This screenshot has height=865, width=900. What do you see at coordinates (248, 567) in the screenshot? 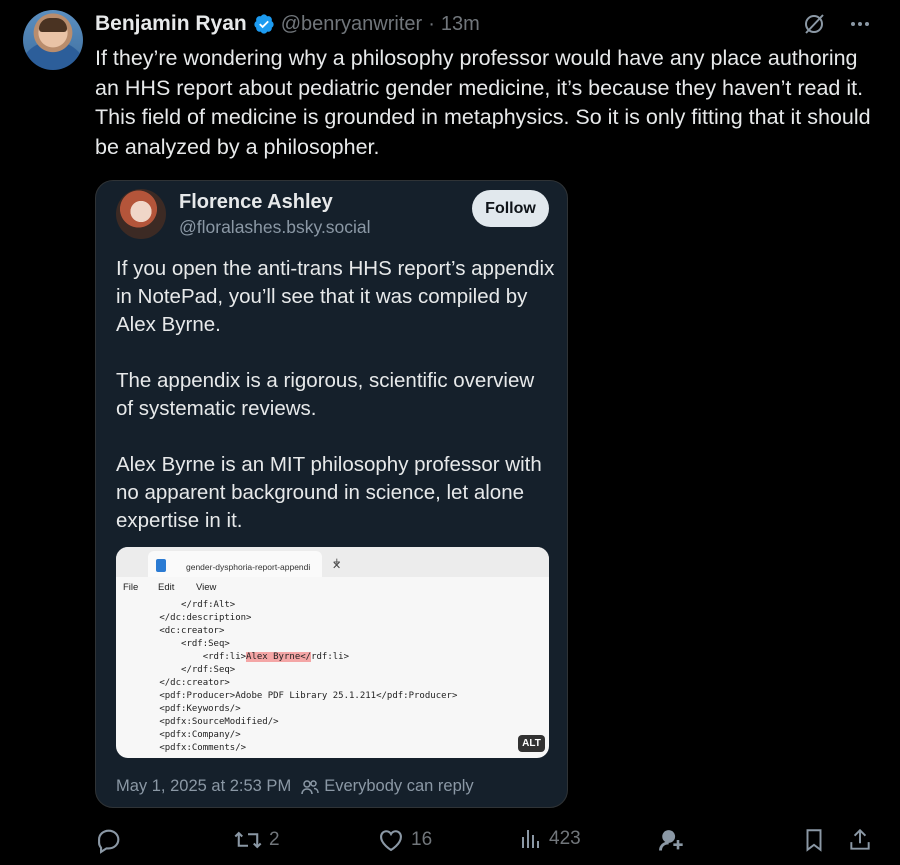
I see `notepad-tab-title: gender-dysphoria-report-appendi` at bounding box center [248, 567].